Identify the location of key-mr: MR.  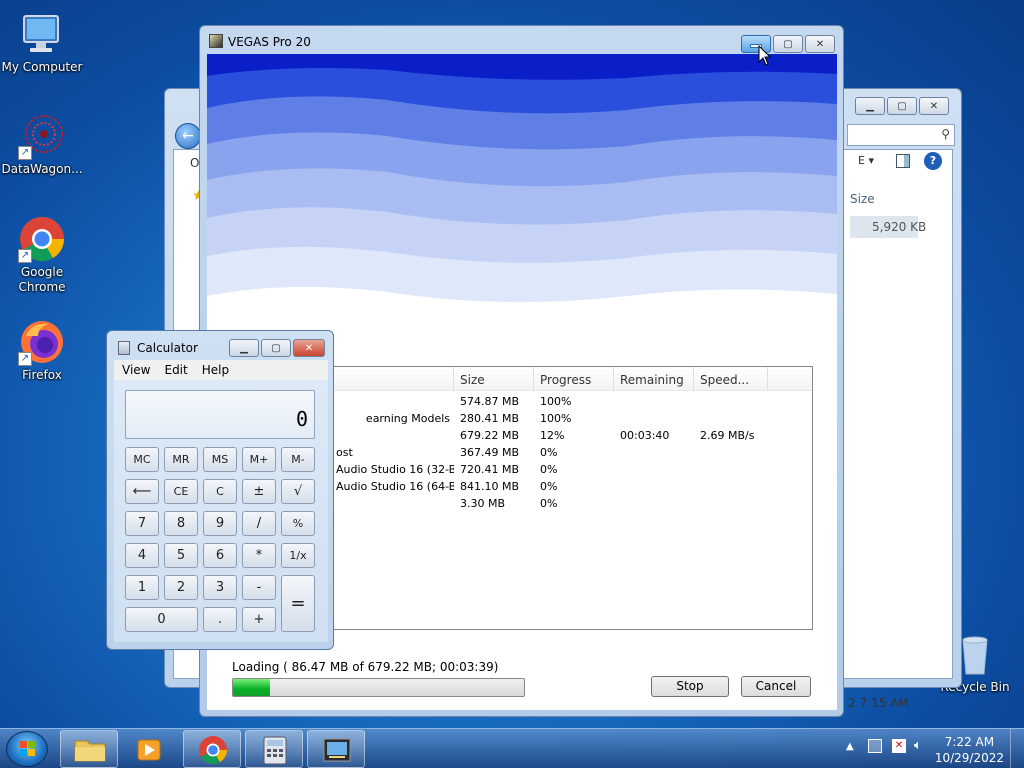
(181, 459).